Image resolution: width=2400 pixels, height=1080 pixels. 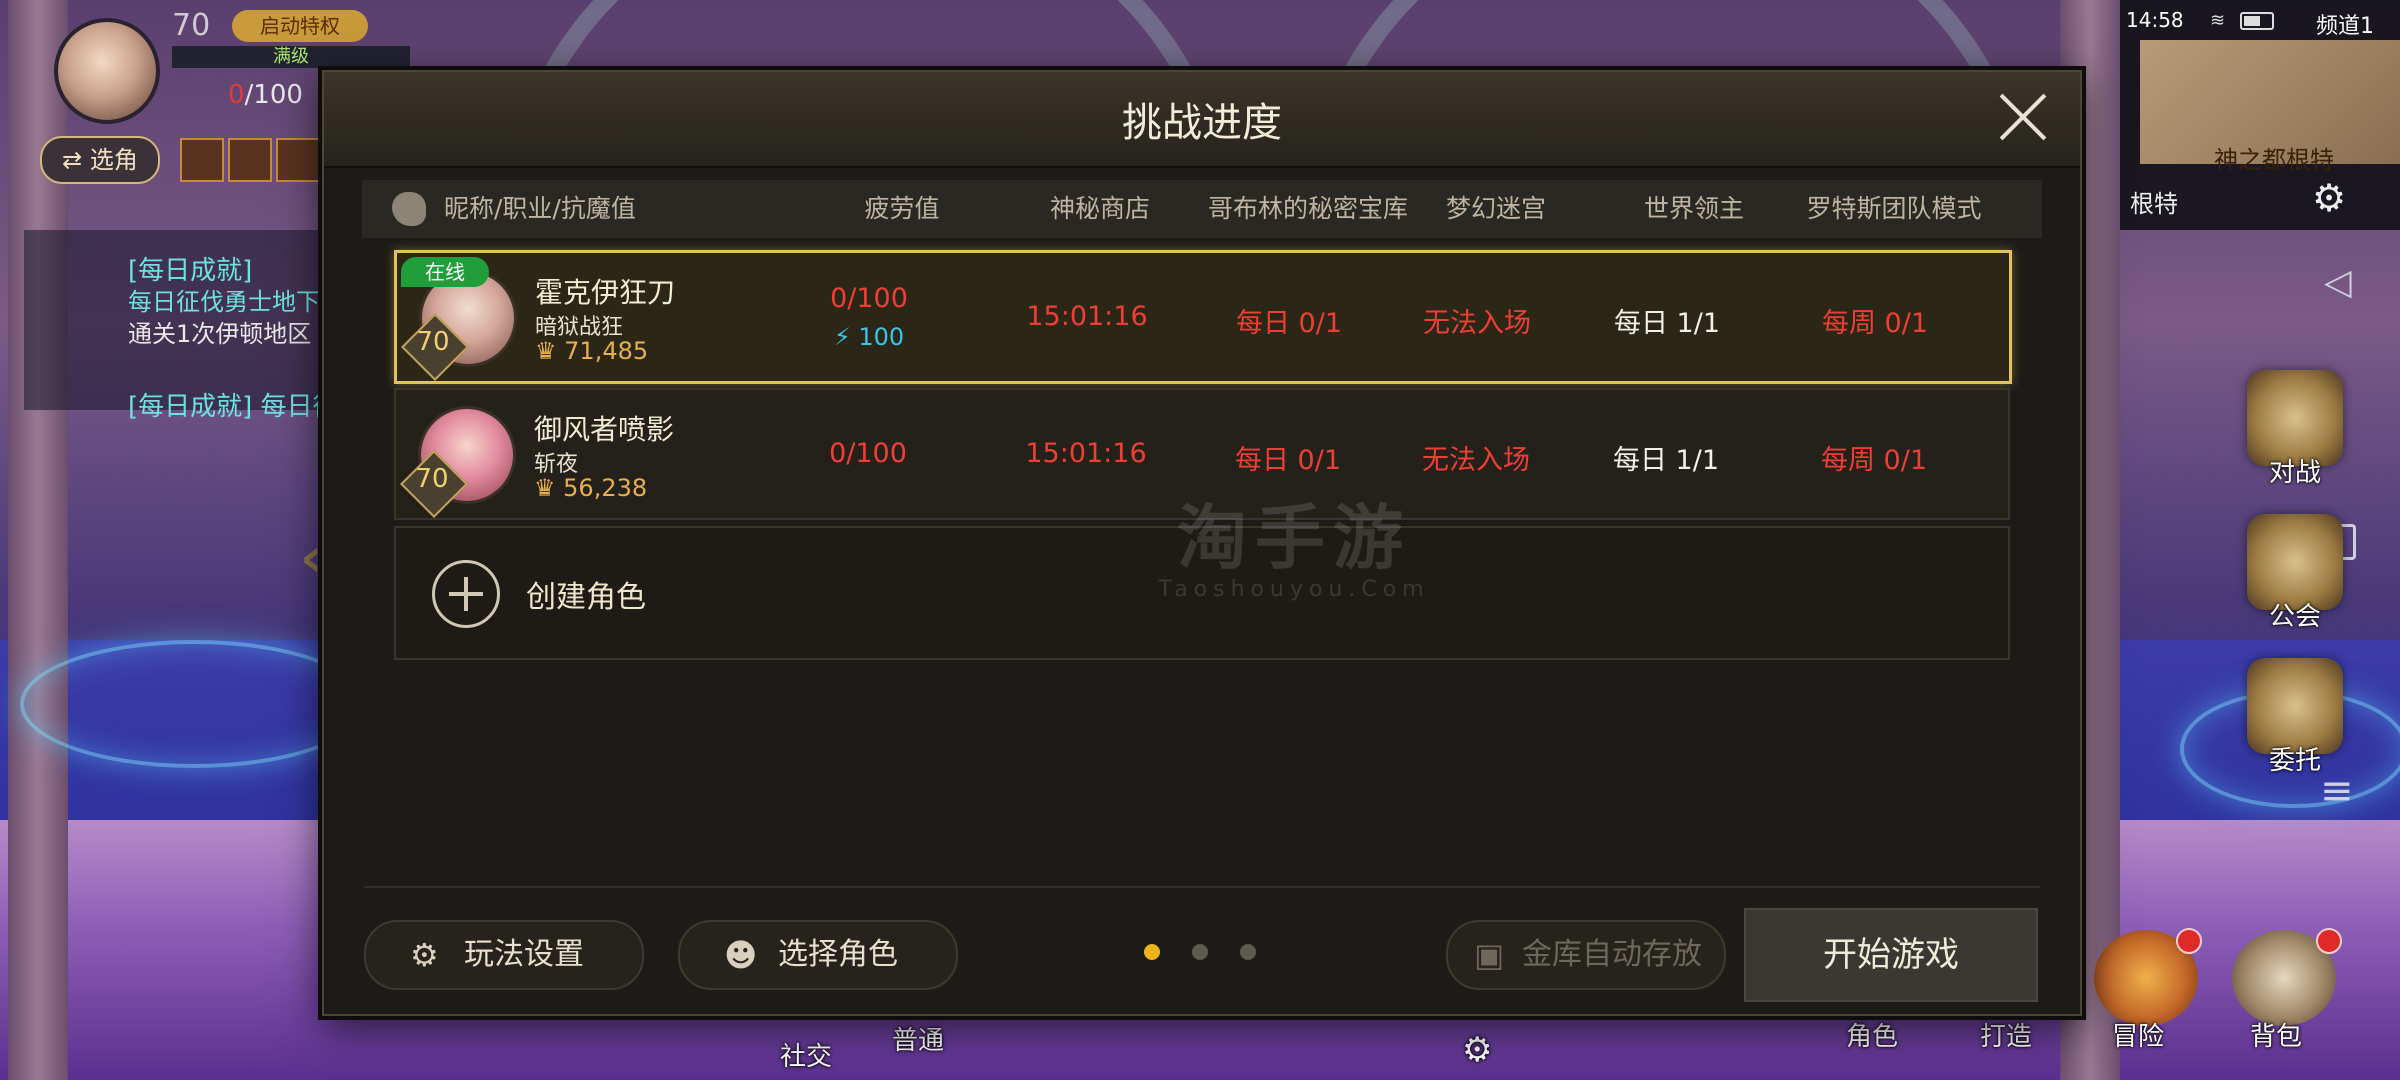 What do you see at coordinates (2006, 1034) in the screenshot?
I see `craft-button: 打造` at bounding box center [2006, 1034].